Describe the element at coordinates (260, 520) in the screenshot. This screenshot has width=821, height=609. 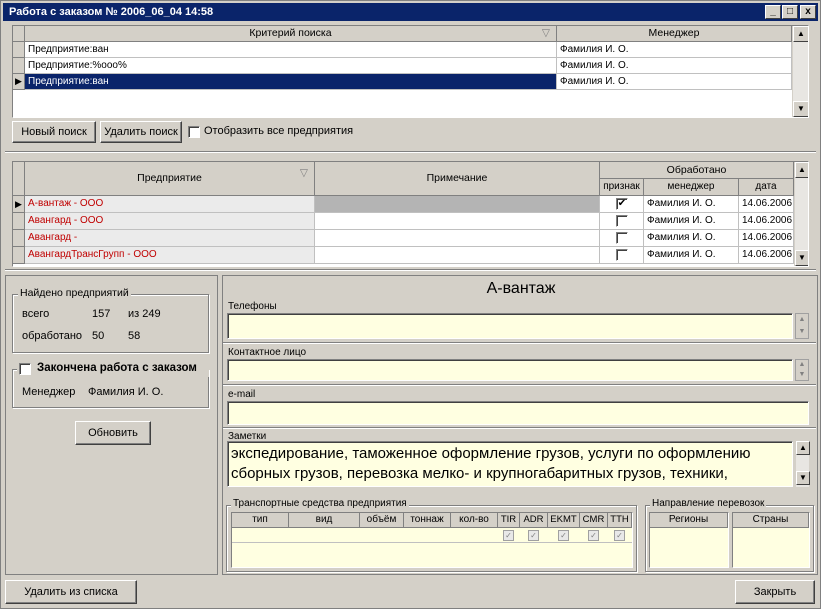
I see `transport-col-type: тип` at that location.